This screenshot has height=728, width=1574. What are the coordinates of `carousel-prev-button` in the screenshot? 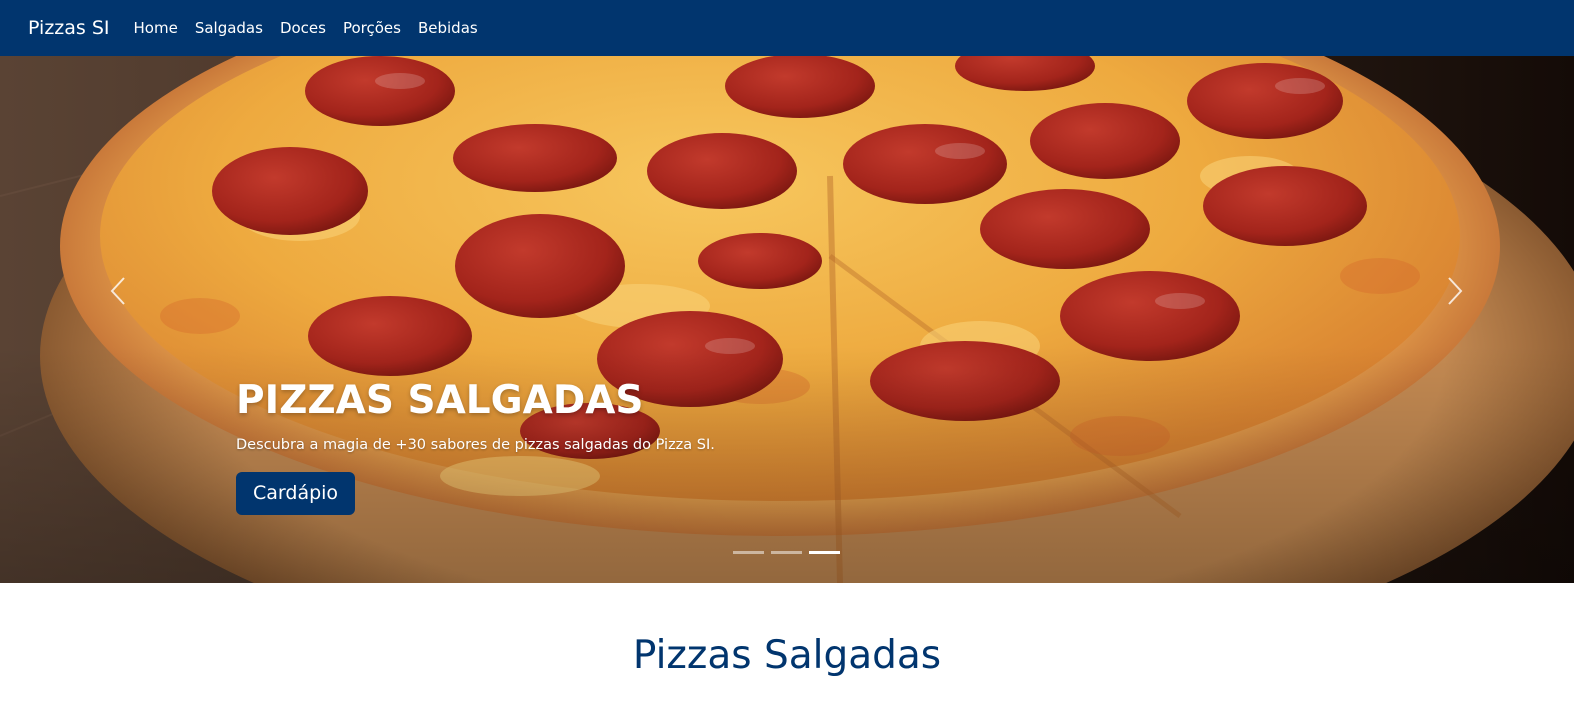 It's located at (118, 291).